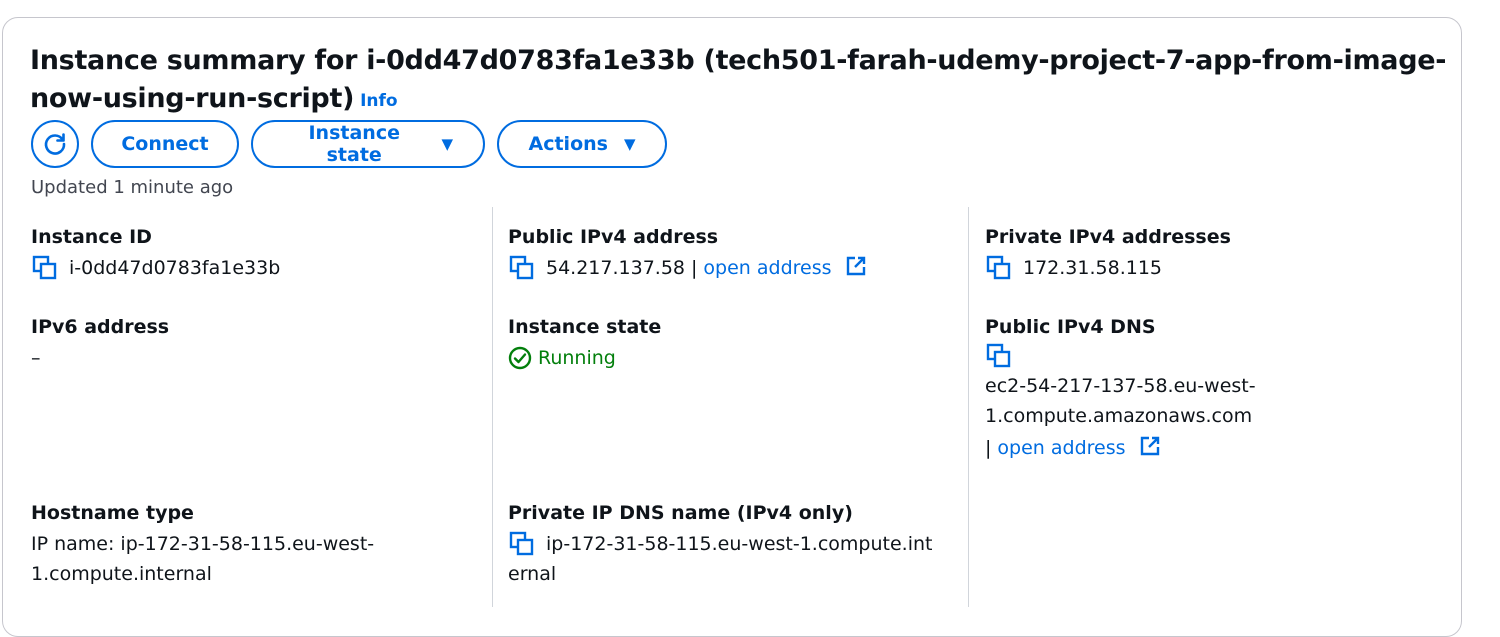  What do you see at coordinates (100, 327) in the screenshot?
I see `field-label: IPv6 address` at bounding box center [100, 327].